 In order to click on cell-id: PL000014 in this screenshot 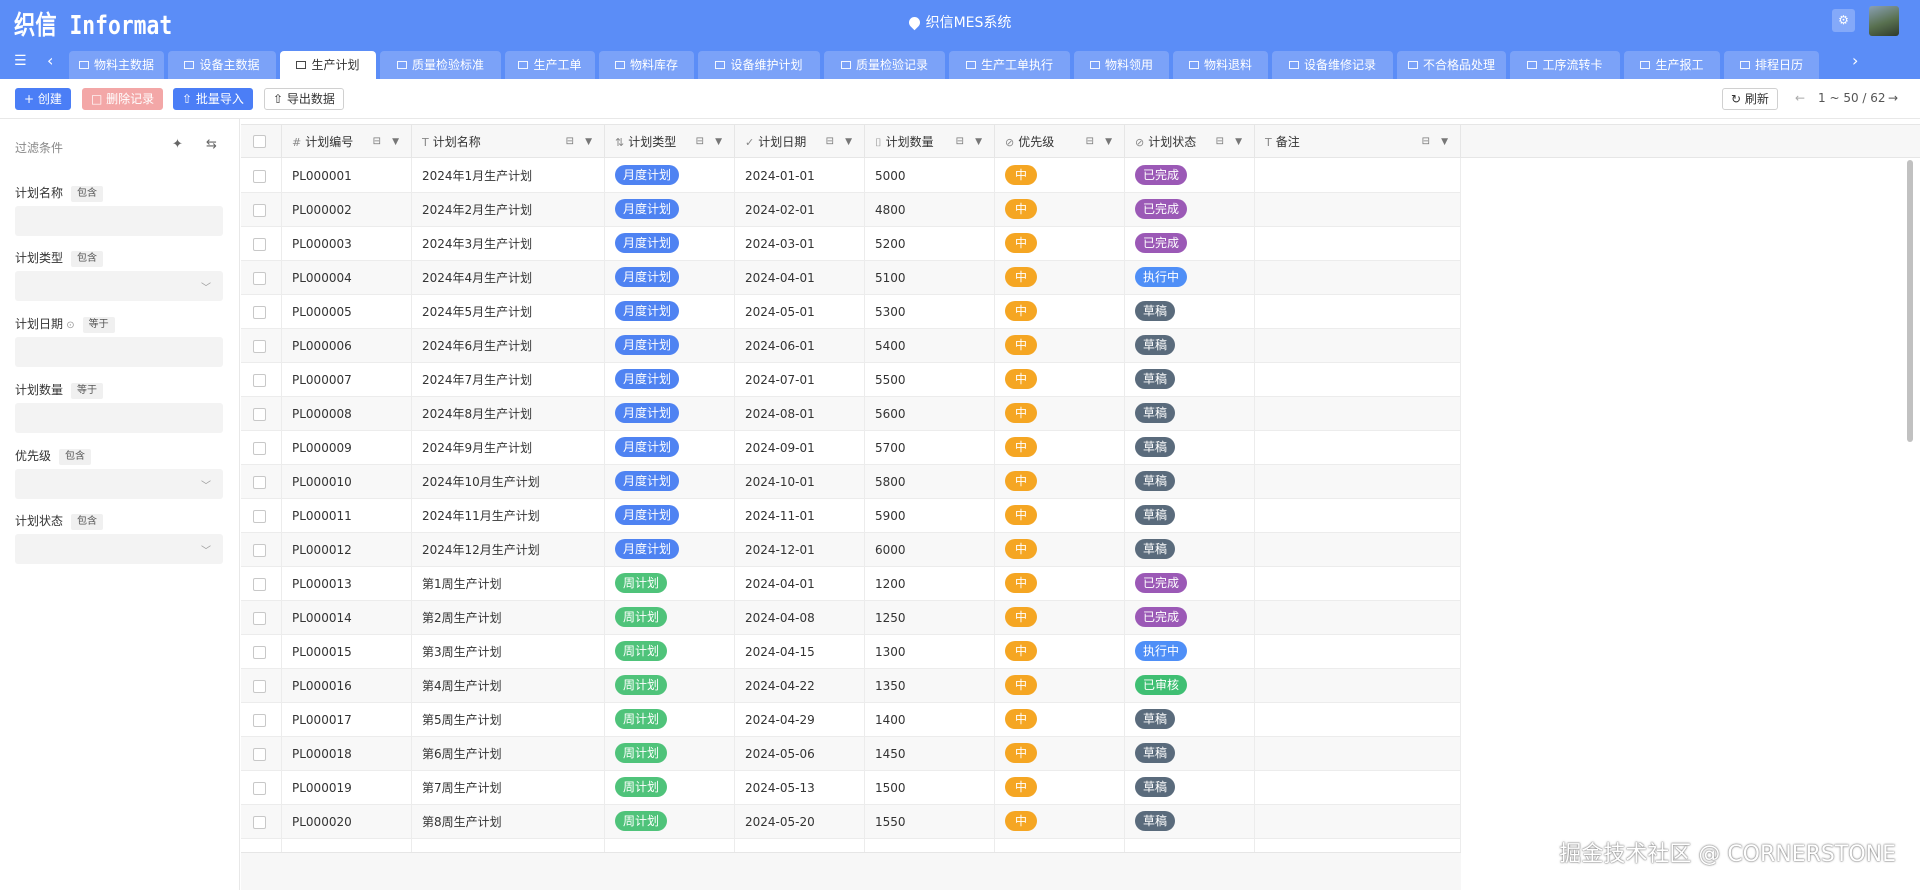, I will do `click(347, 618)`.